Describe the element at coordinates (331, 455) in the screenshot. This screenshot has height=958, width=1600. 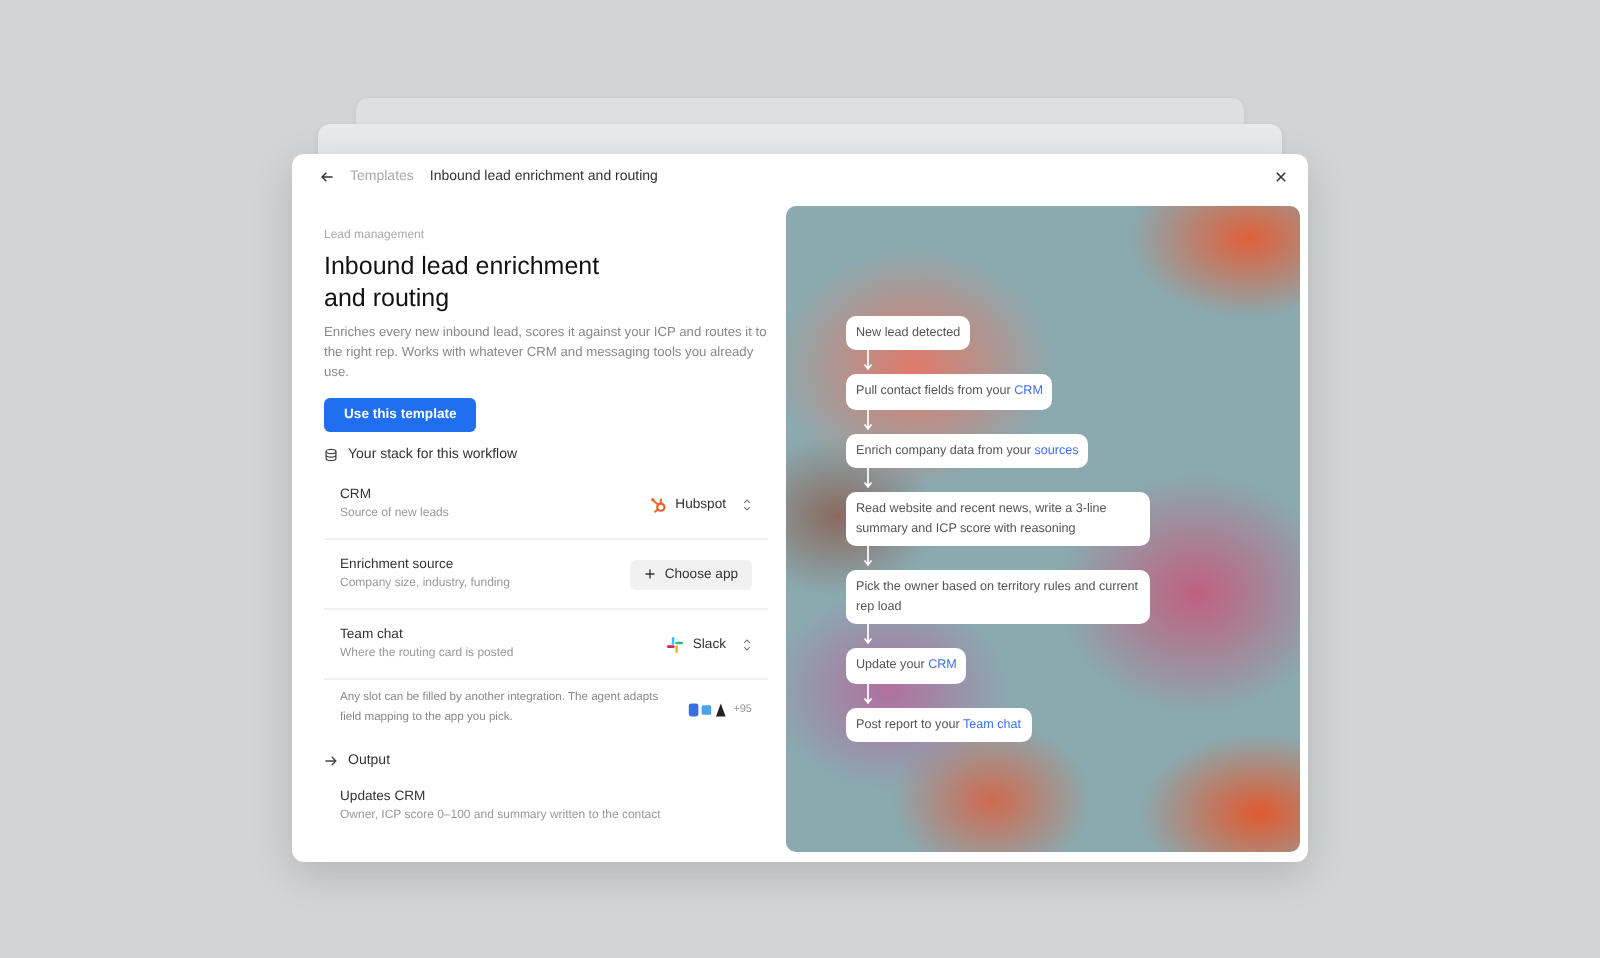
I see `database-icon` at that location.